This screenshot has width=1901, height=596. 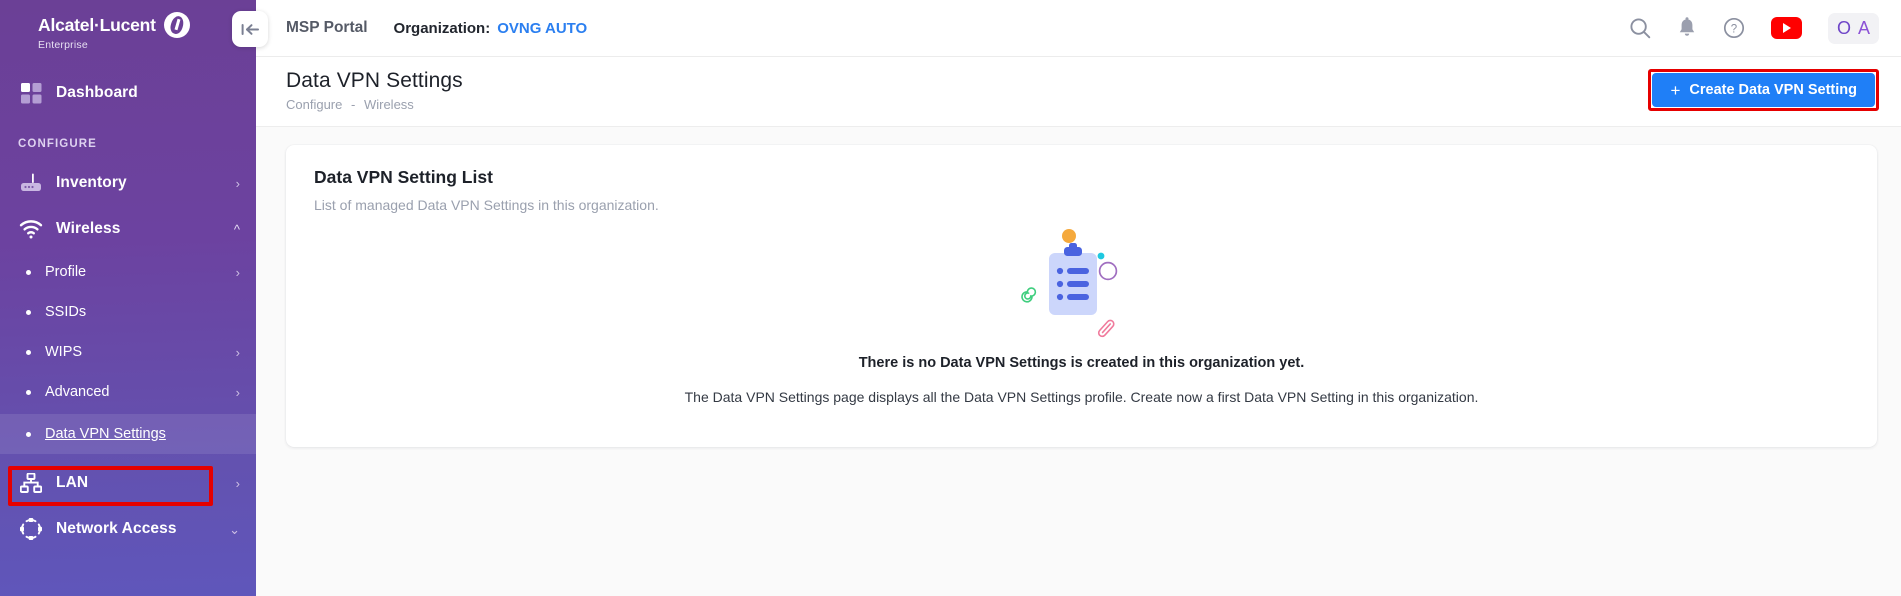 I want to click on avatar-initial-a: A, so click(x=1863, y=27).